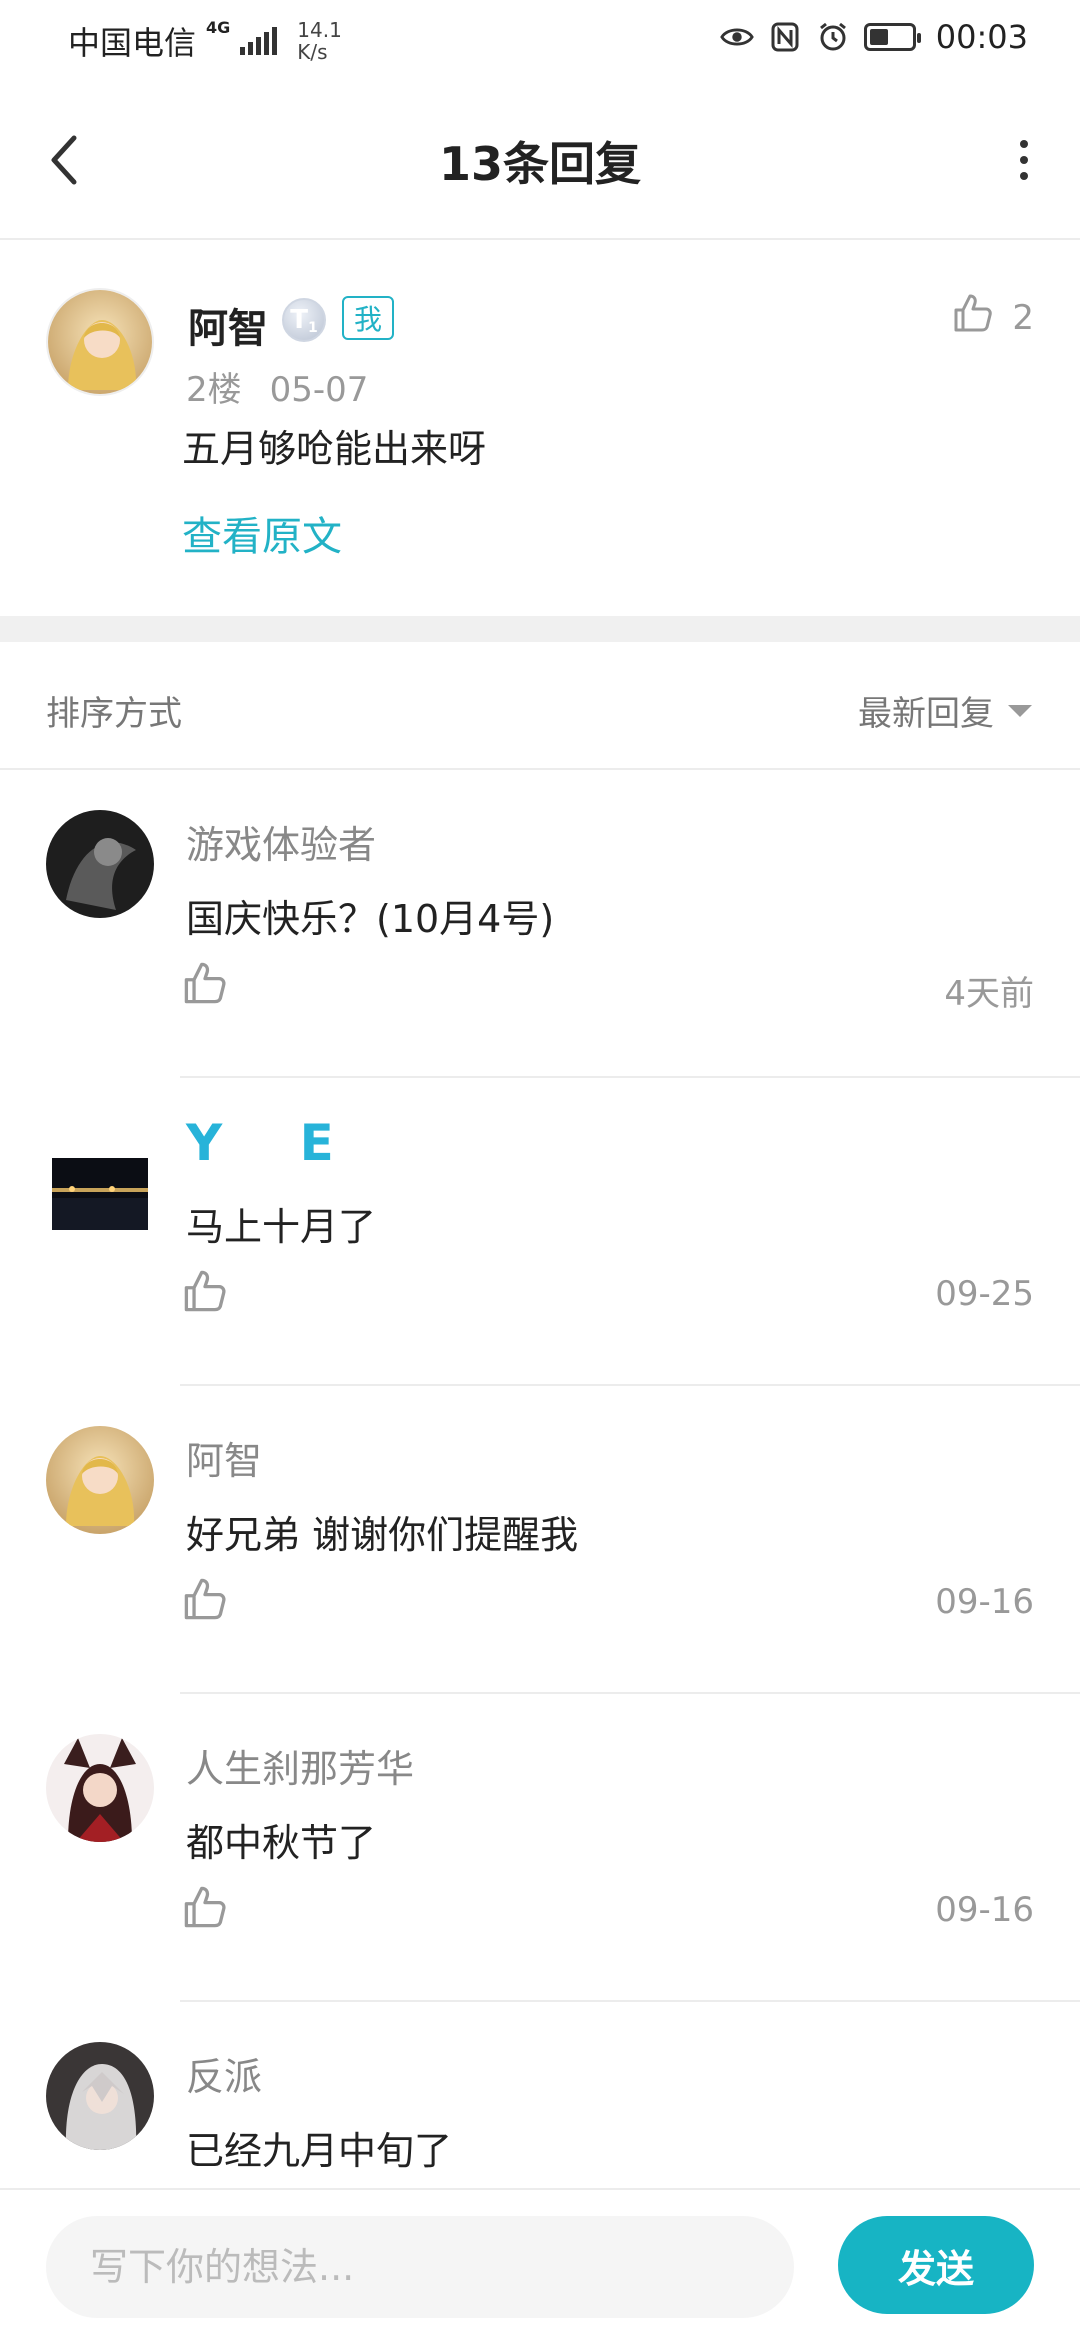 Image resolution: width=1080 pixels, height=2340 pixels. I want to click on post-author-name: 阿智, so click(228, 325).